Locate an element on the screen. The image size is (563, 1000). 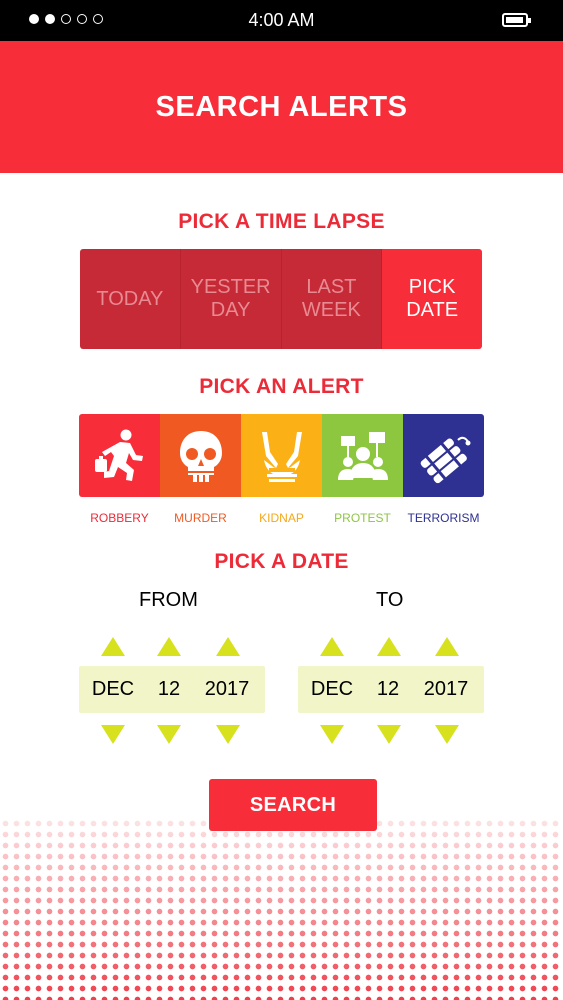
alert-label-protest: PROTEST is located at coordinates (362, 518).